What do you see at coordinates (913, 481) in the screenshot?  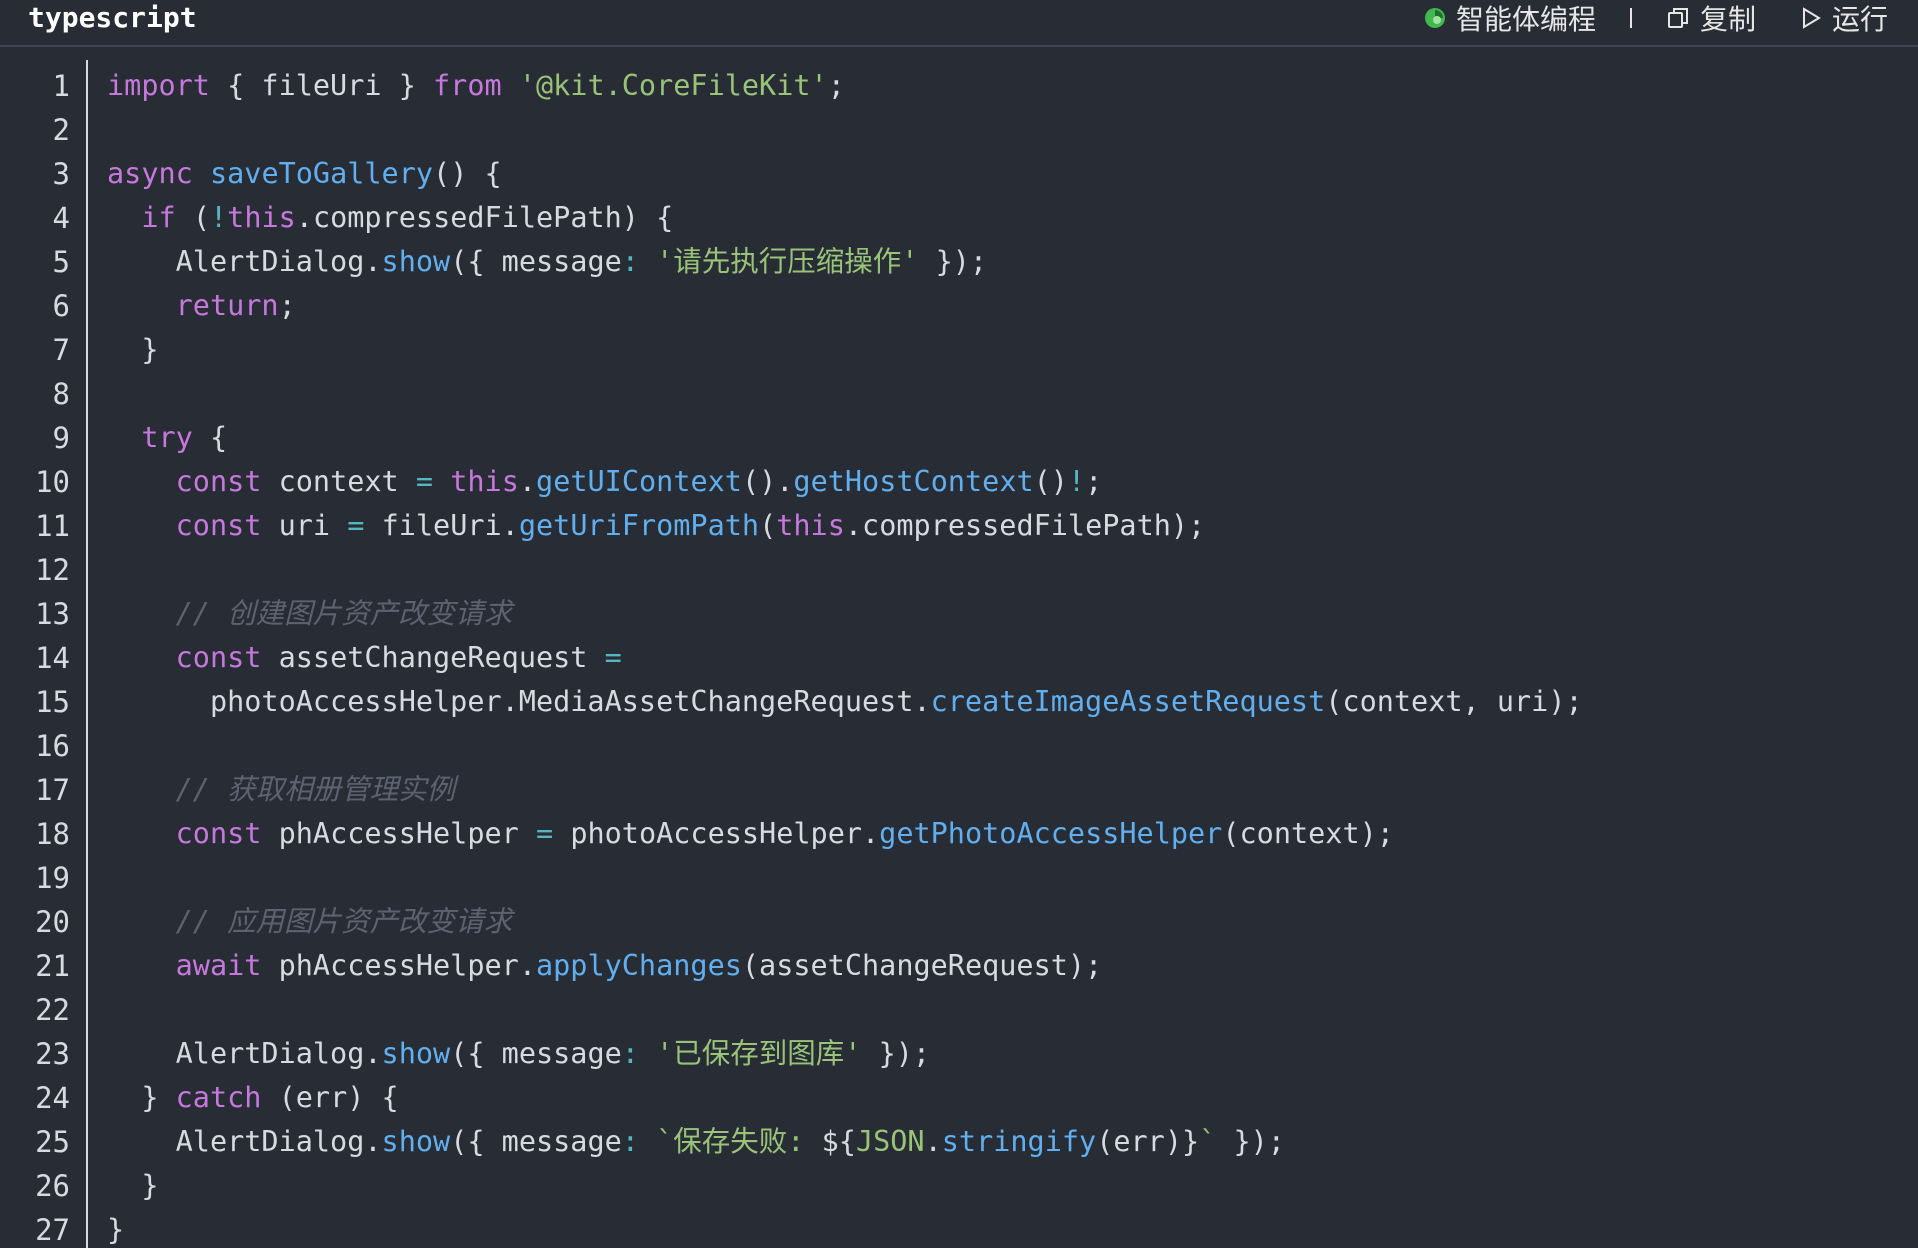 I see `code-token: getHostContext` at bounding box center [913, 481].